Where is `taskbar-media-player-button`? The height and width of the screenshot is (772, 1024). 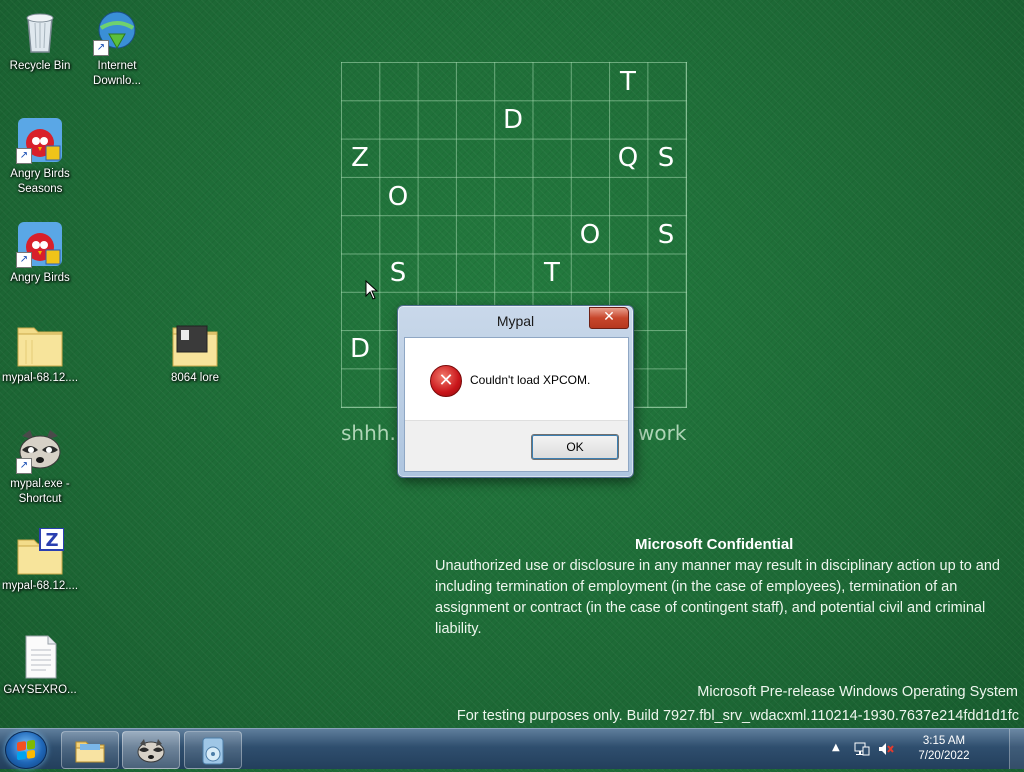 taskbar-media-player-button is located at coordinates (213, 750).